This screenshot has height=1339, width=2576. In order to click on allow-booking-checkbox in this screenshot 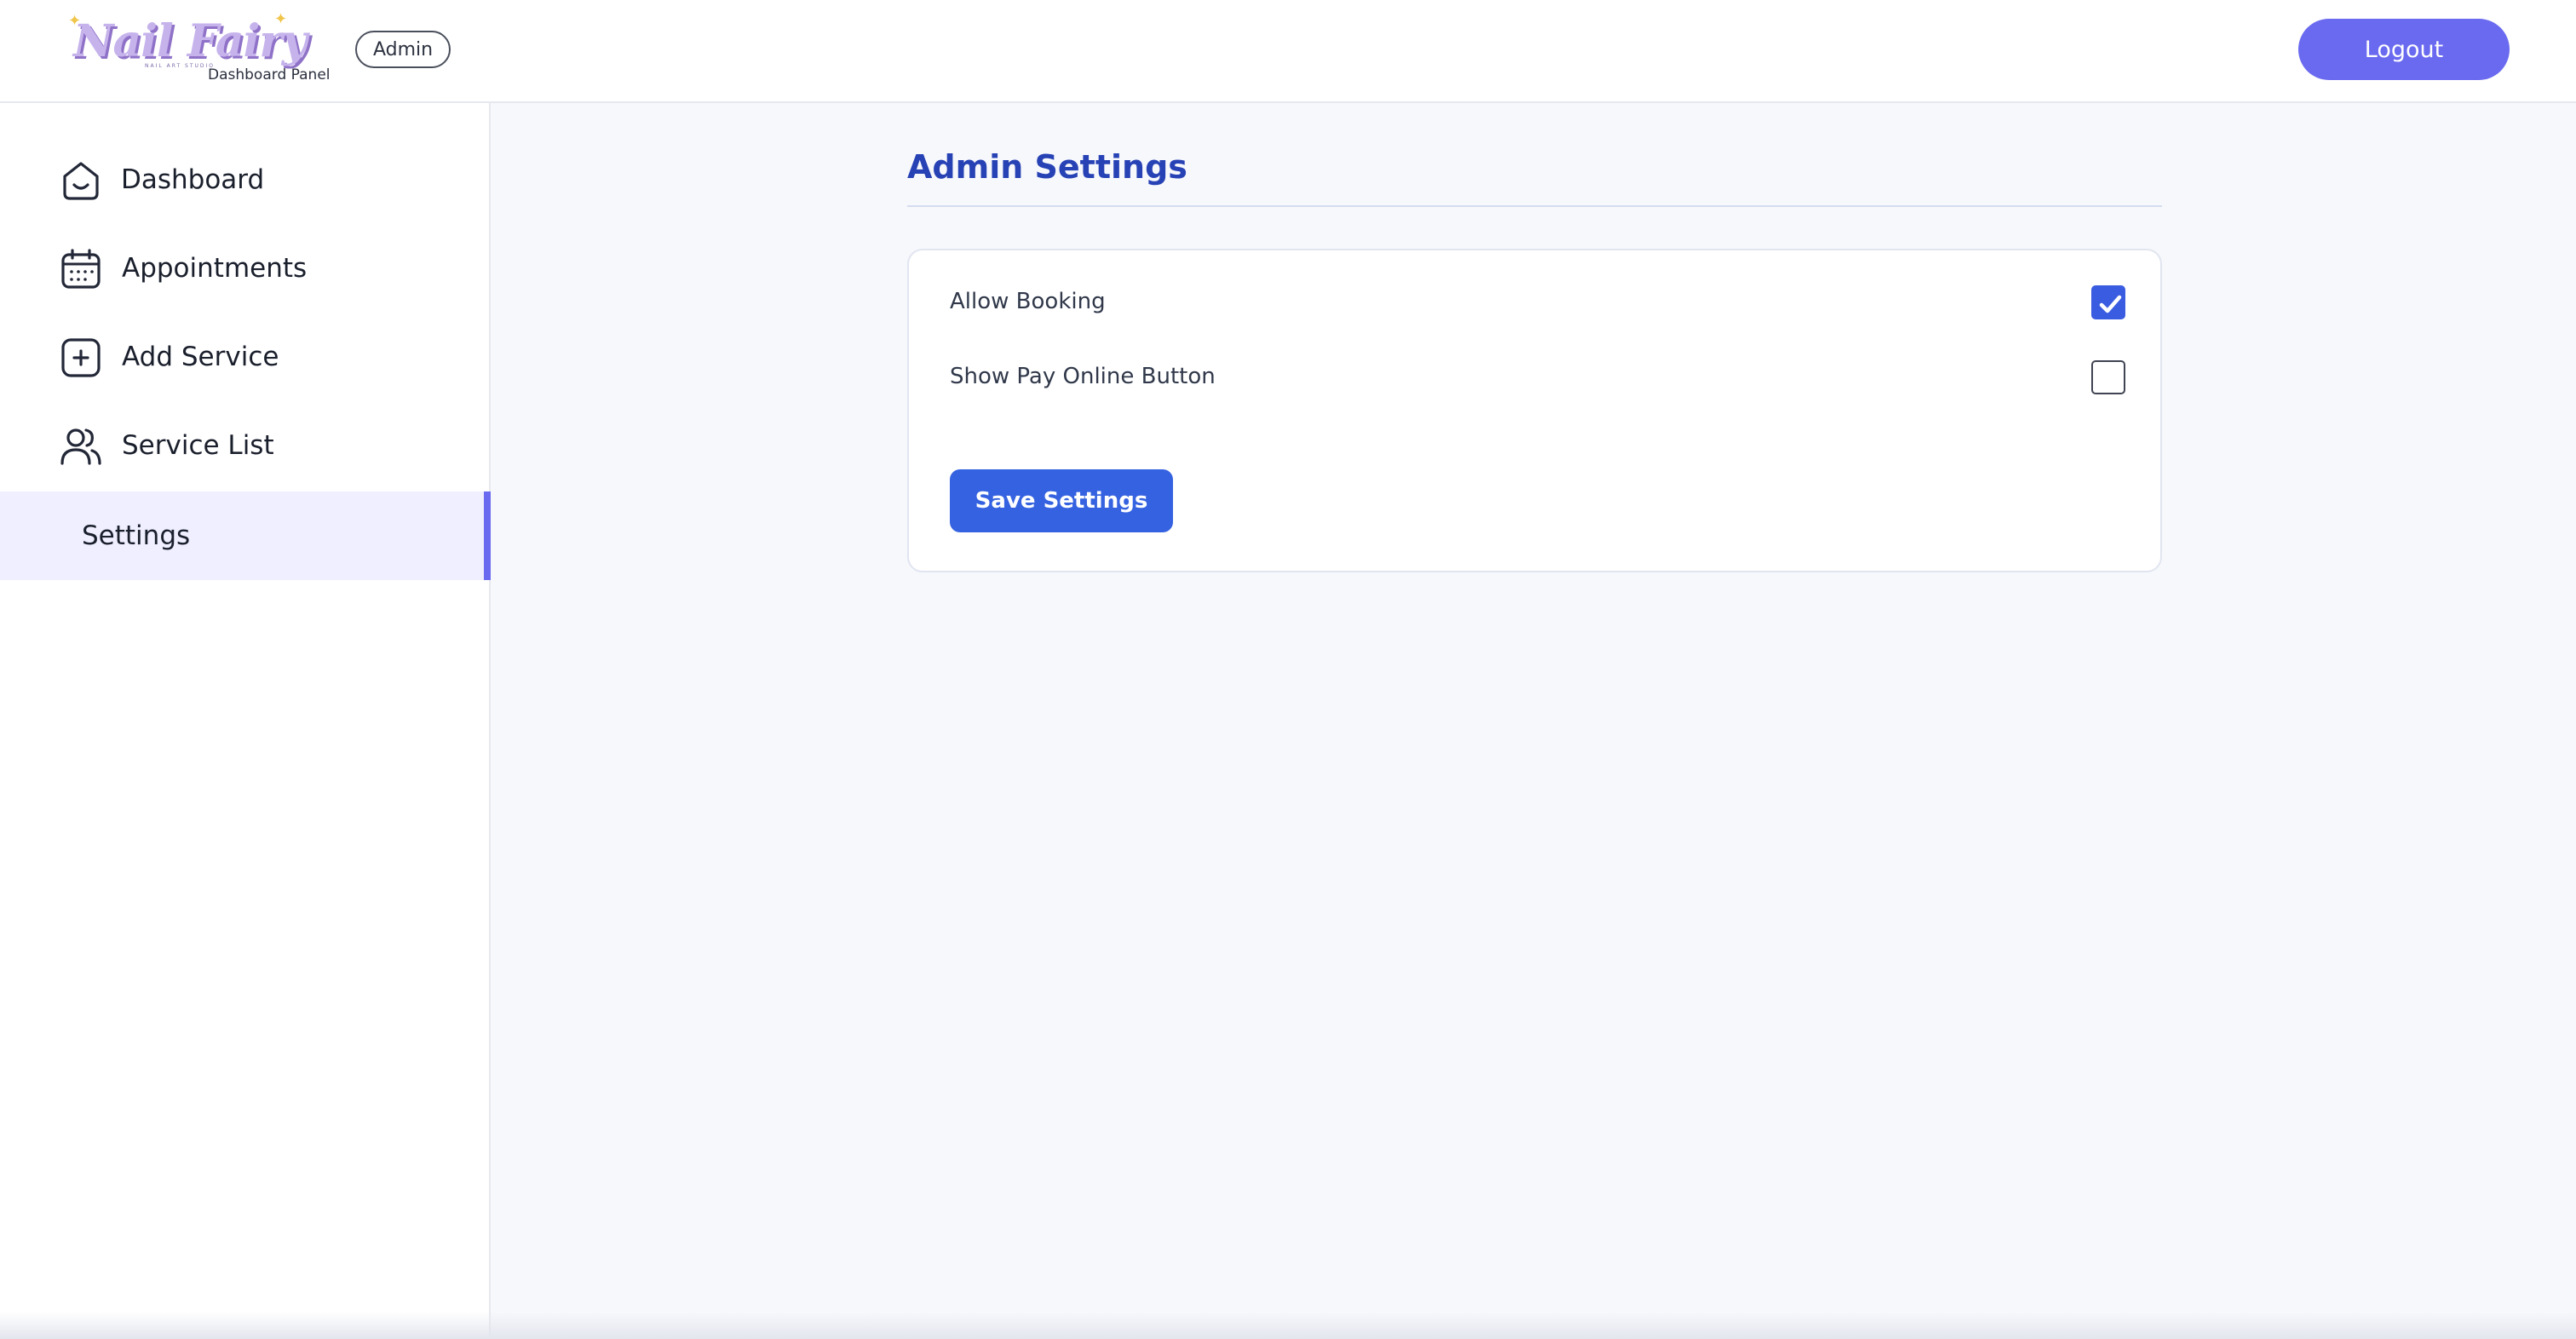, I will do `click(2108, 302)`.